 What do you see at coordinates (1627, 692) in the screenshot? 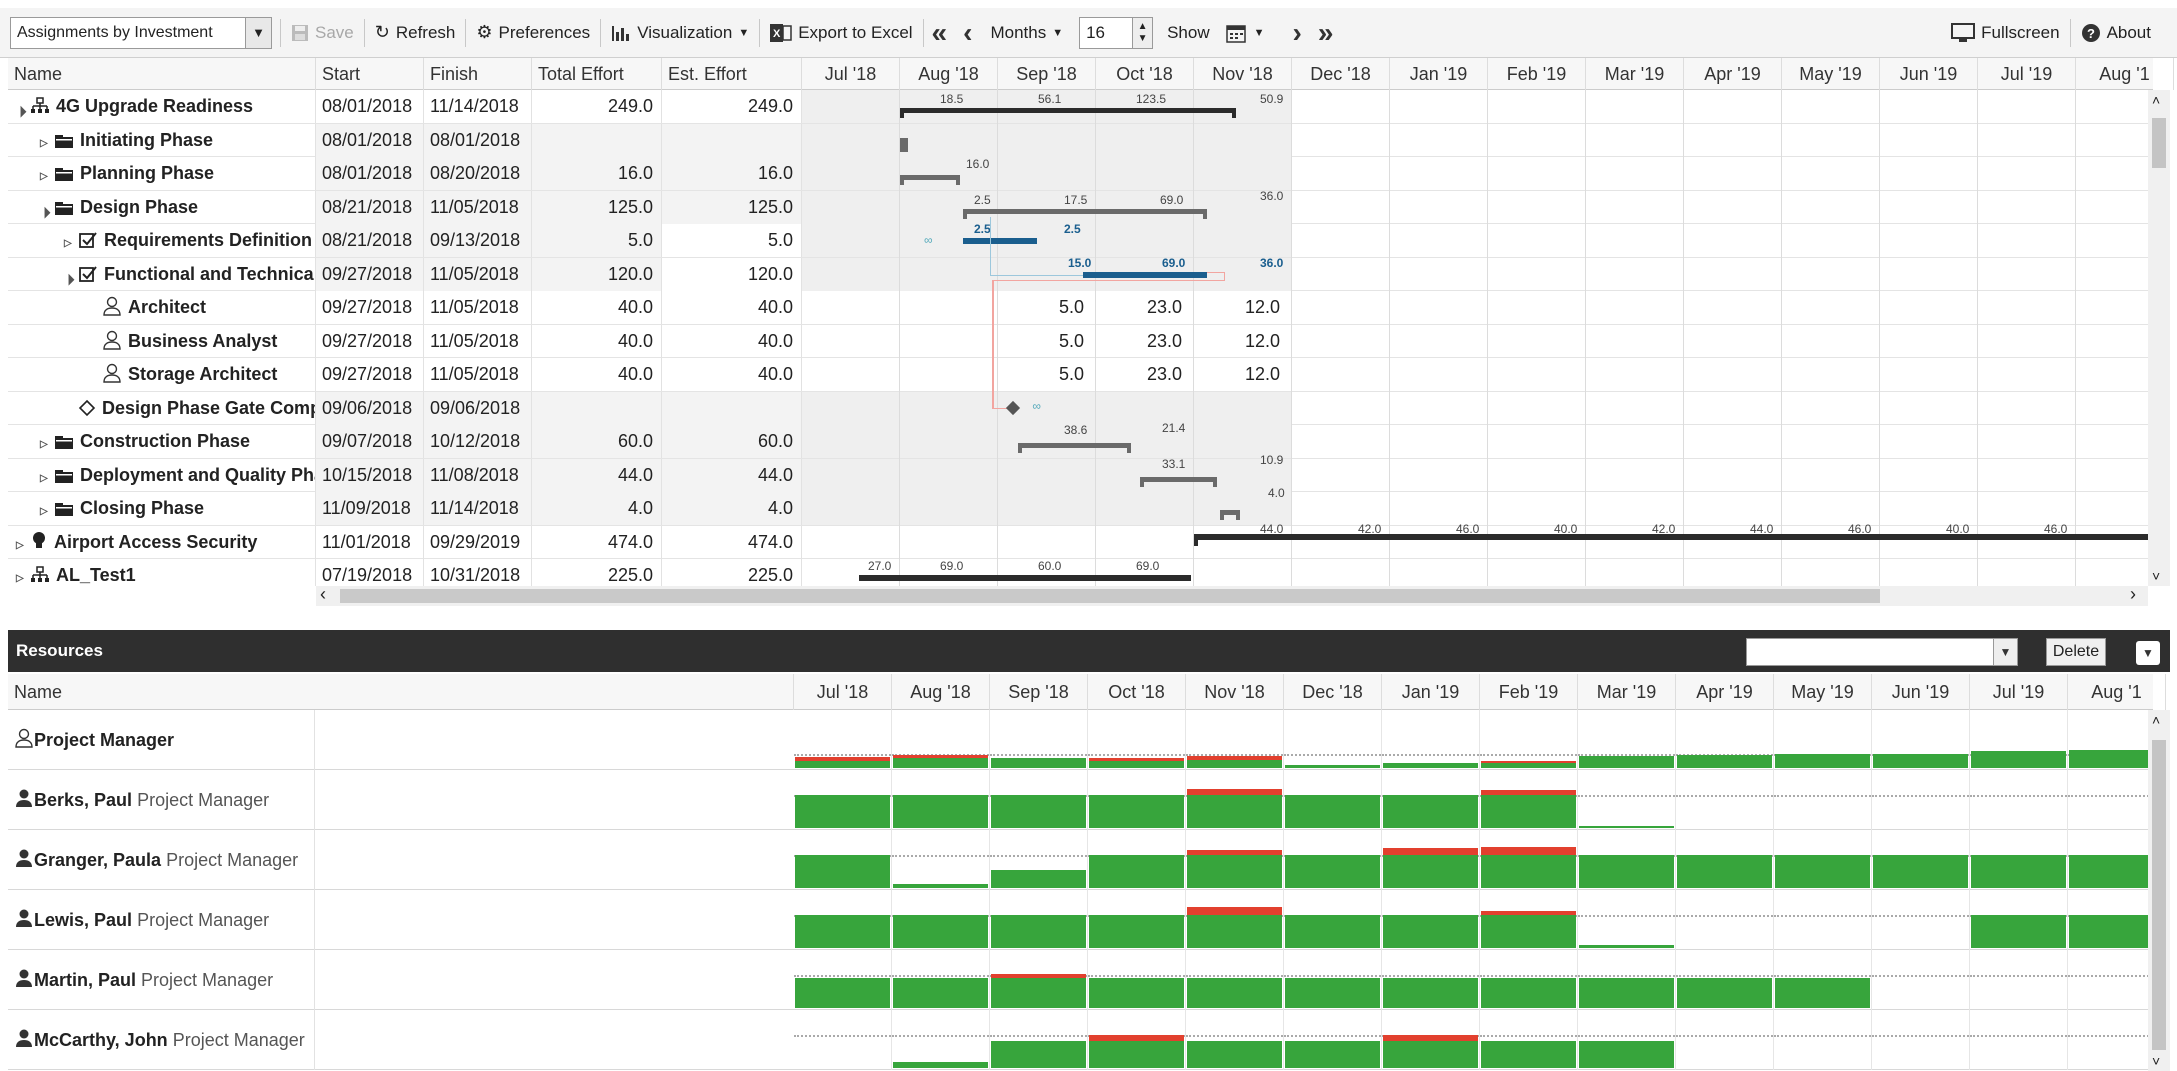
I see `month-header: Mar '19` at bounding box center [1627, 692].